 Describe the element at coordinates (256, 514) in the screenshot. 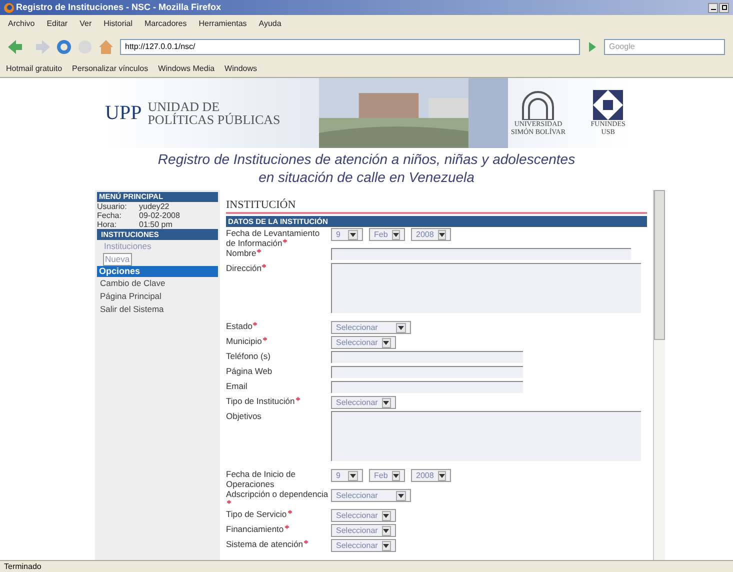

I see `field-label: Tipo de Servicio` at that location.